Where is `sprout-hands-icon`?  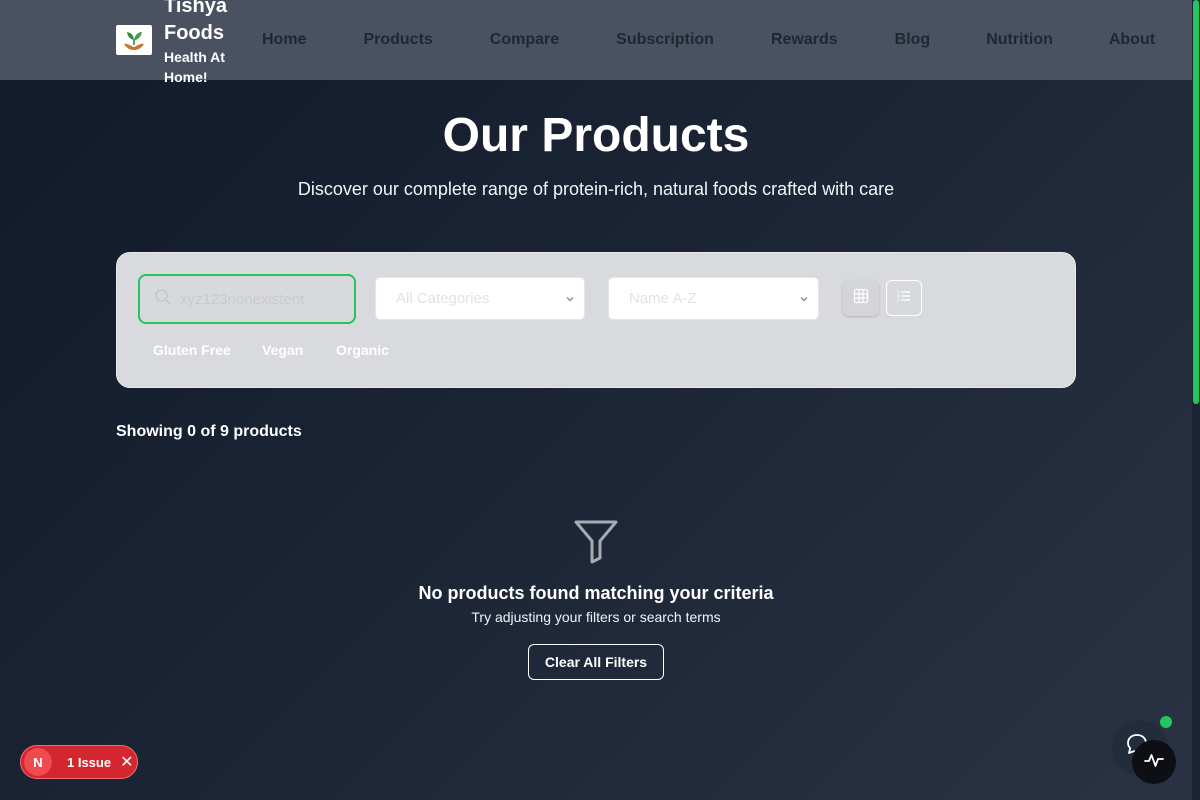 sprout-hands-icon is located at coordinates (134, 40).